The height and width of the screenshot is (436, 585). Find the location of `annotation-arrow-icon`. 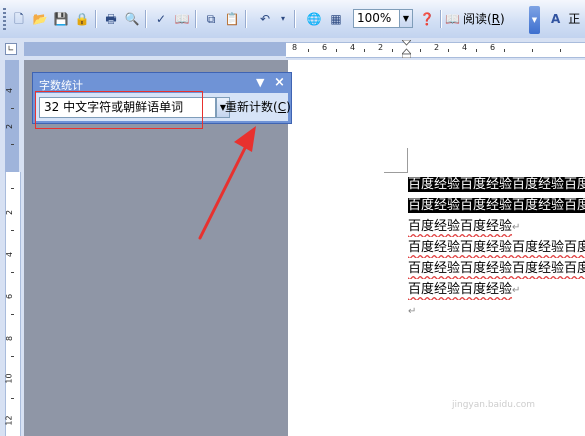

annotation-arrow-icon is located at coordinates (227, 183).